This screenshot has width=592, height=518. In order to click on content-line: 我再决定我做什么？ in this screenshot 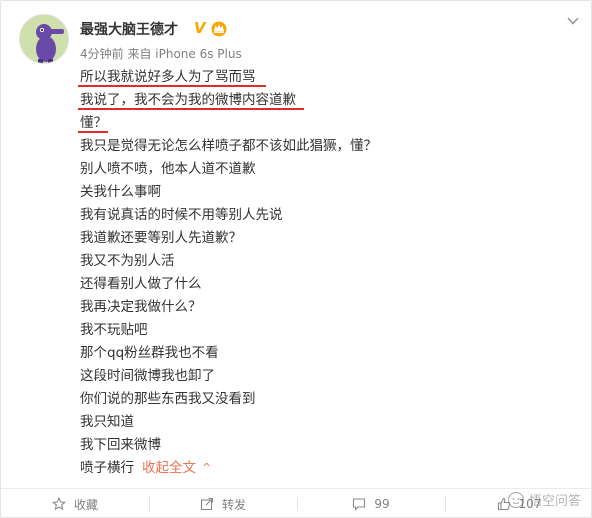, I will do `click(330, 307)`.